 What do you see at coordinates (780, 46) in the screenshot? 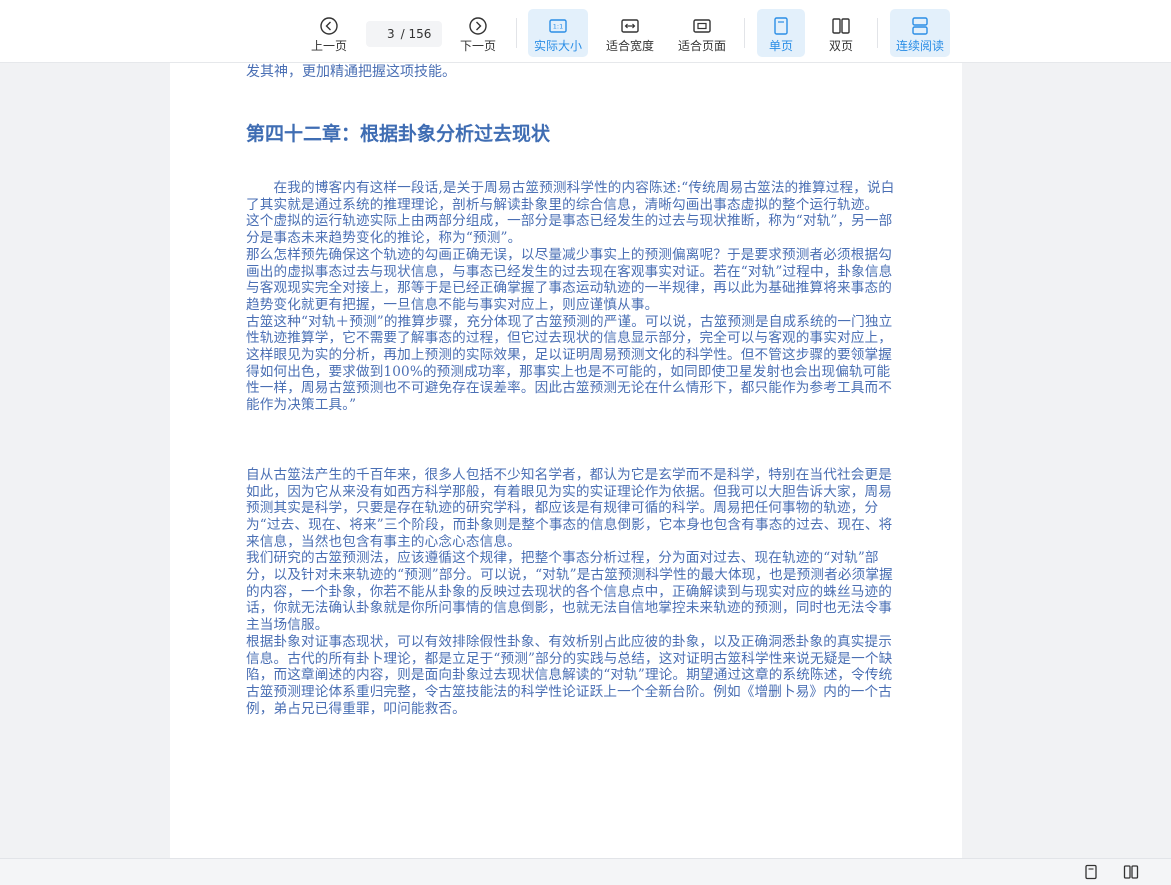
I see `single-page-label: 单页` at bounding box center [780, 46].